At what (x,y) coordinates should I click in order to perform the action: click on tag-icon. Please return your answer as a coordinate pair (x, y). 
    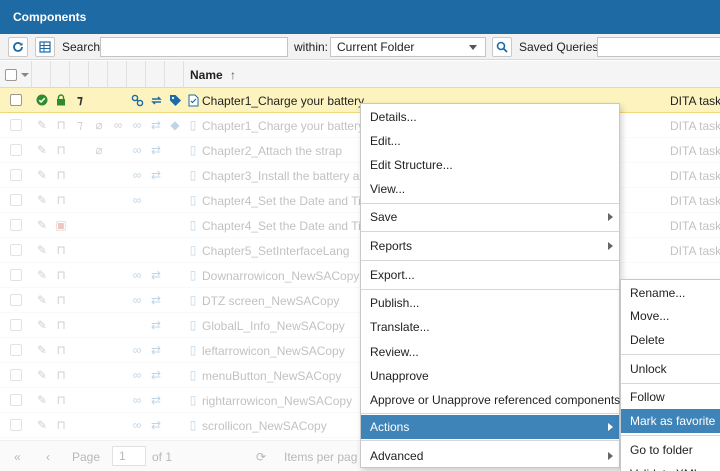
    Looking at the image, I should click on (175, 100).